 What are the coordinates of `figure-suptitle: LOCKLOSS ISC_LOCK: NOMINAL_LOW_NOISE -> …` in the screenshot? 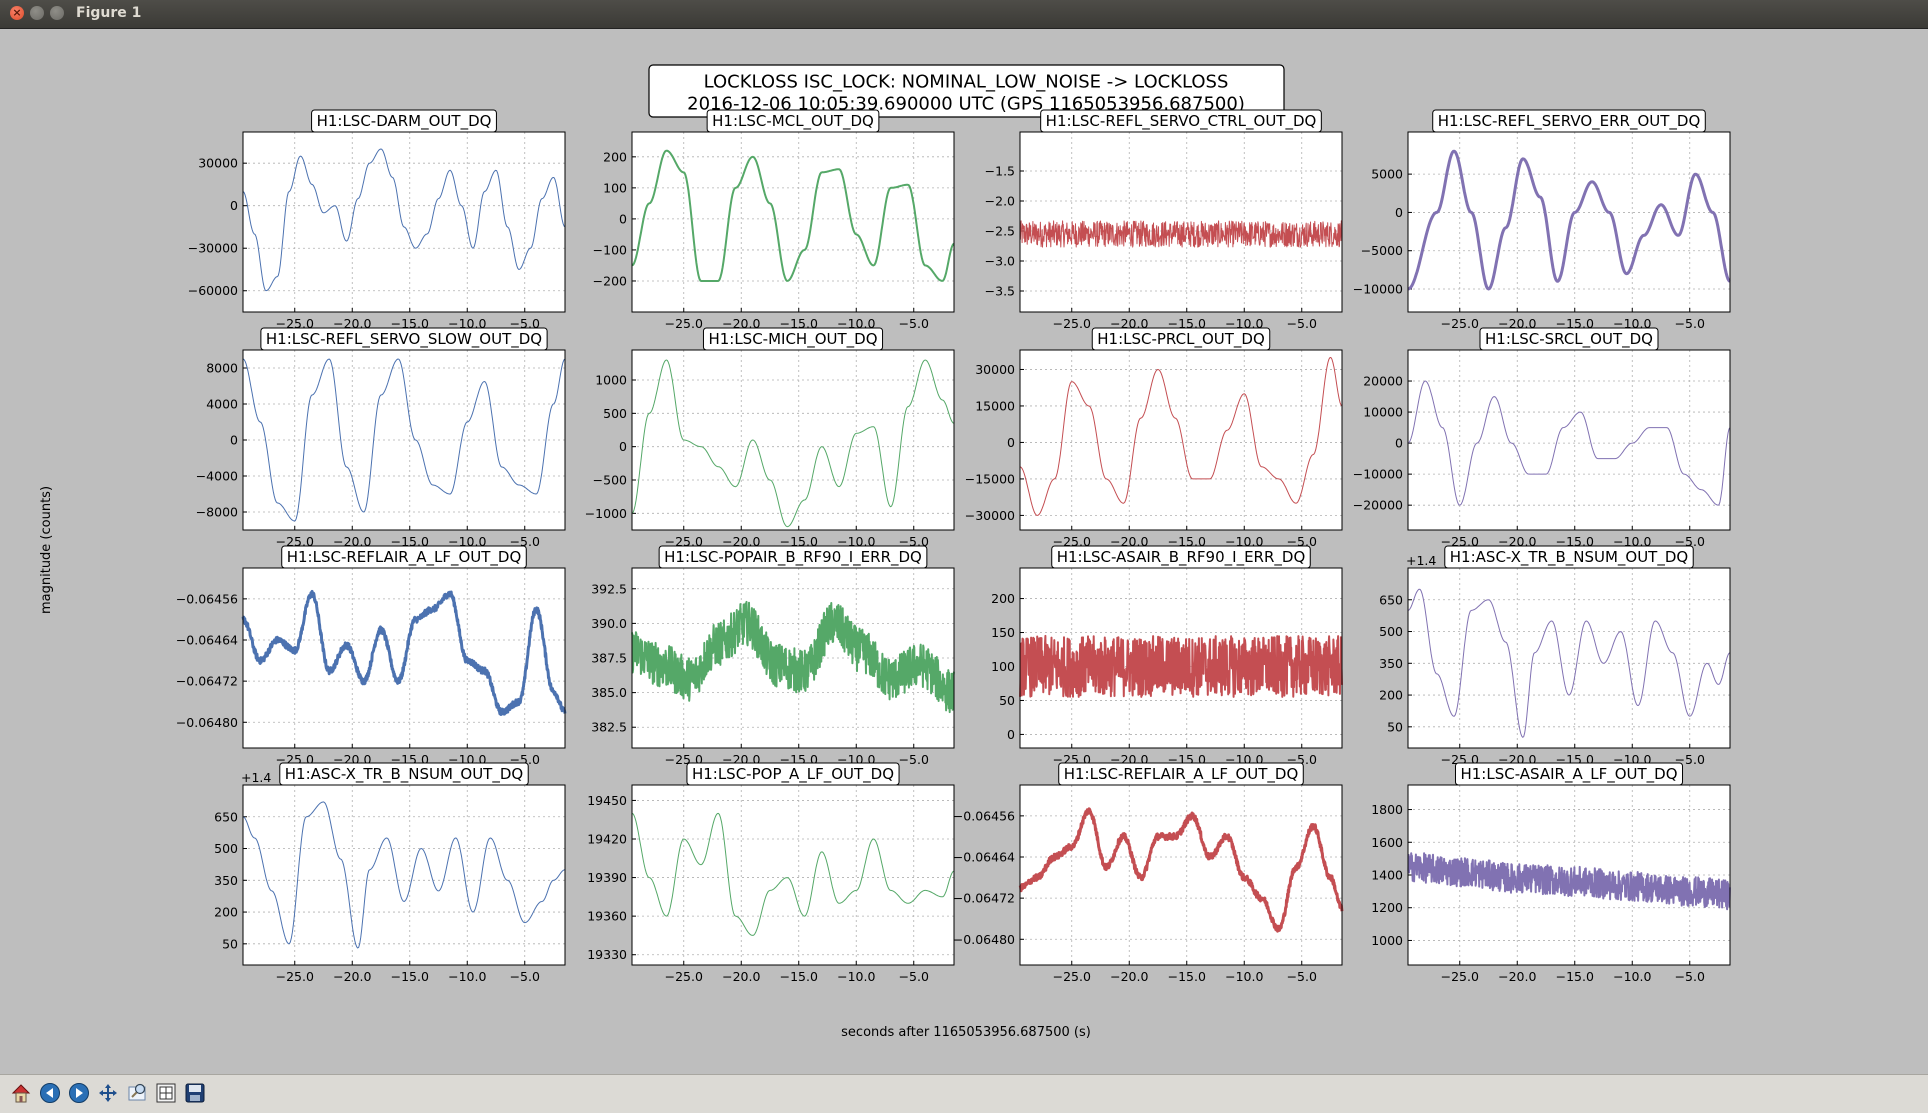 It's located at (966, 91).